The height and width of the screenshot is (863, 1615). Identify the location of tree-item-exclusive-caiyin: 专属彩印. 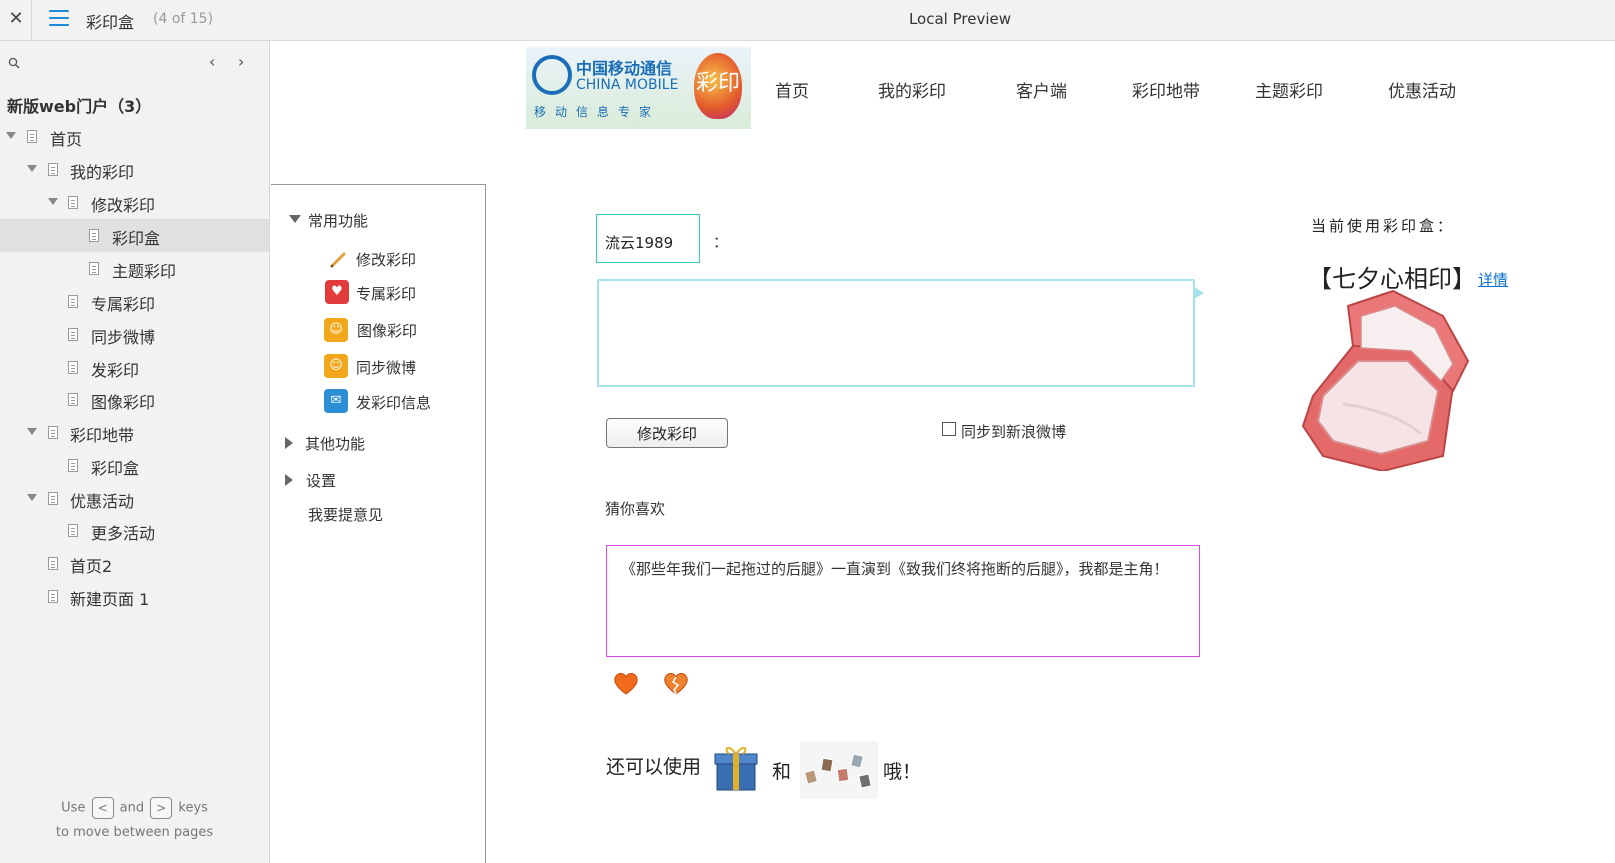
(134, 301).